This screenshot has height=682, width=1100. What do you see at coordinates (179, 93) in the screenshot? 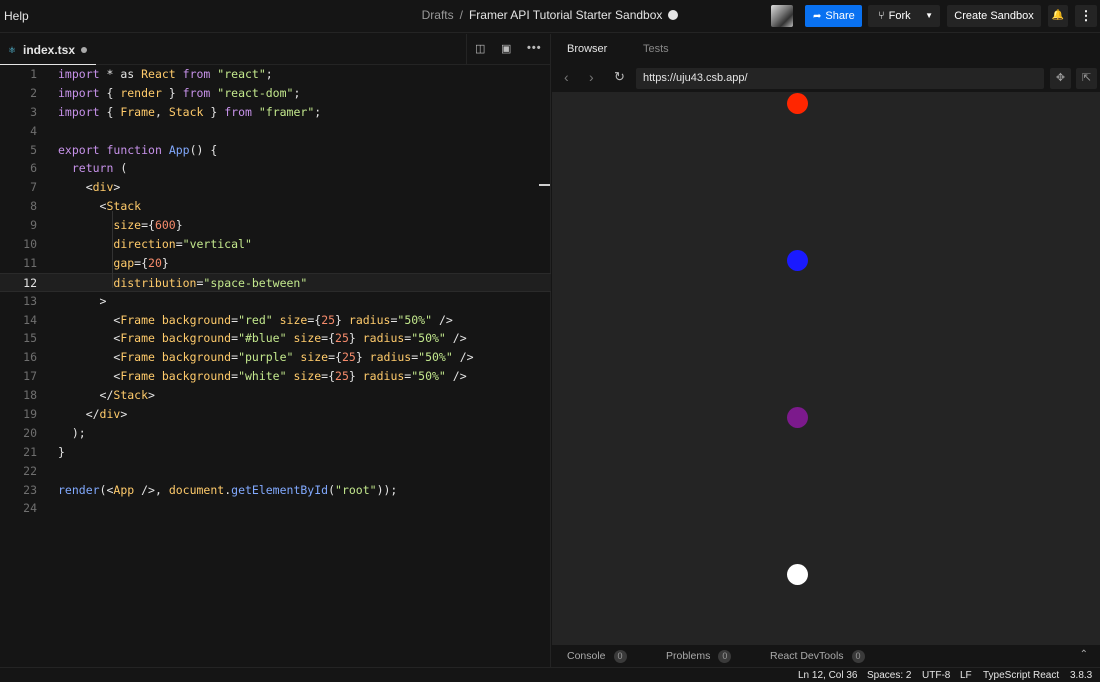
I see `code-text: import { render } from "react-dom";` at bounding box center [179, 93].